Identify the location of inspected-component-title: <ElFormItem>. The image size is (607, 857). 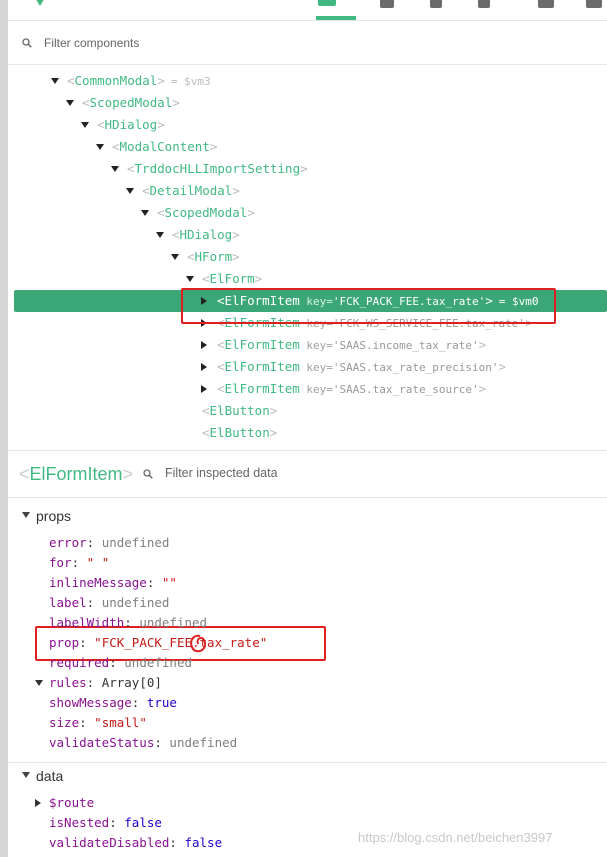
(76, 474).